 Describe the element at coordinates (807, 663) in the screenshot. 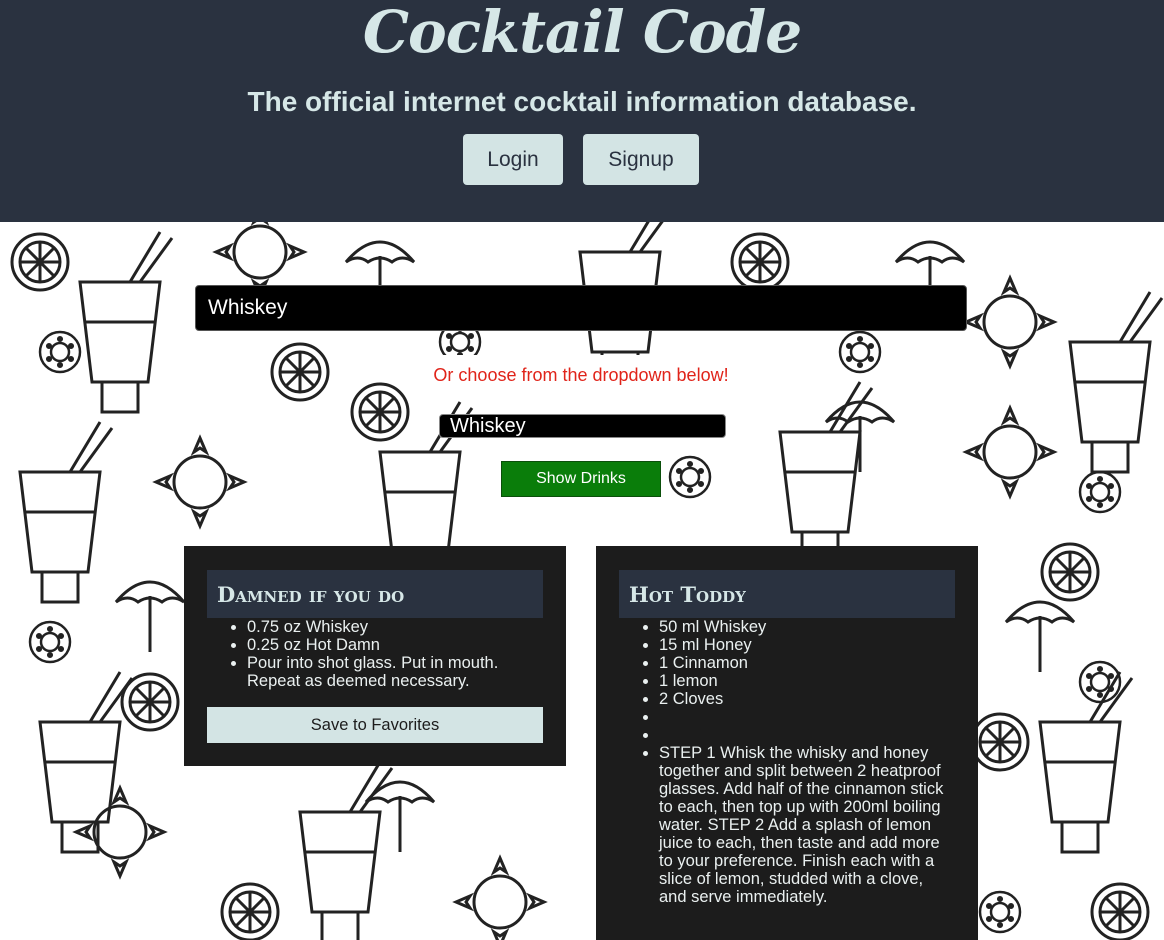

I see `list-item: 1 Cinnamon` at that location.